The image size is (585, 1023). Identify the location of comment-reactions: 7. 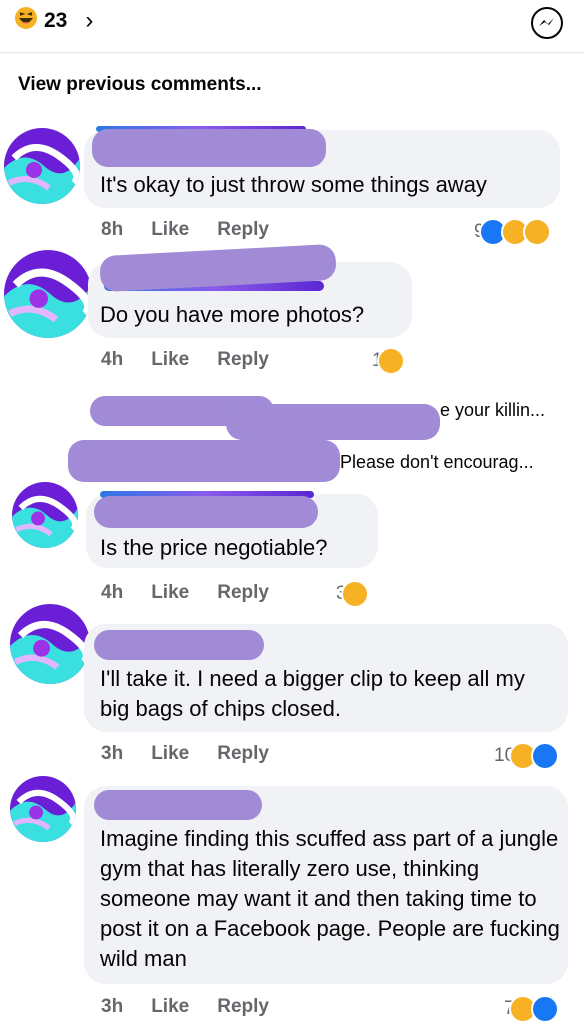
(531, 1009).